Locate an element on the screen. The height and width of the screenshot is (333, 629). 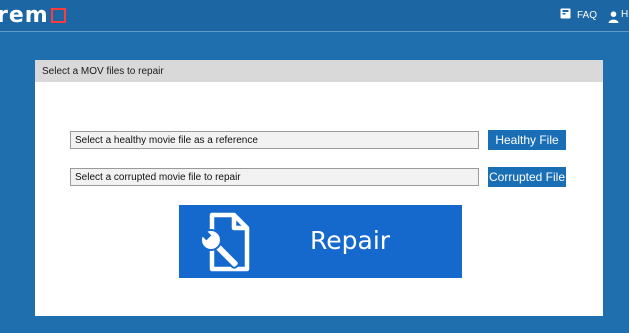
corrupted-file-button: Corrupted File is located at coordinates (527, 177).